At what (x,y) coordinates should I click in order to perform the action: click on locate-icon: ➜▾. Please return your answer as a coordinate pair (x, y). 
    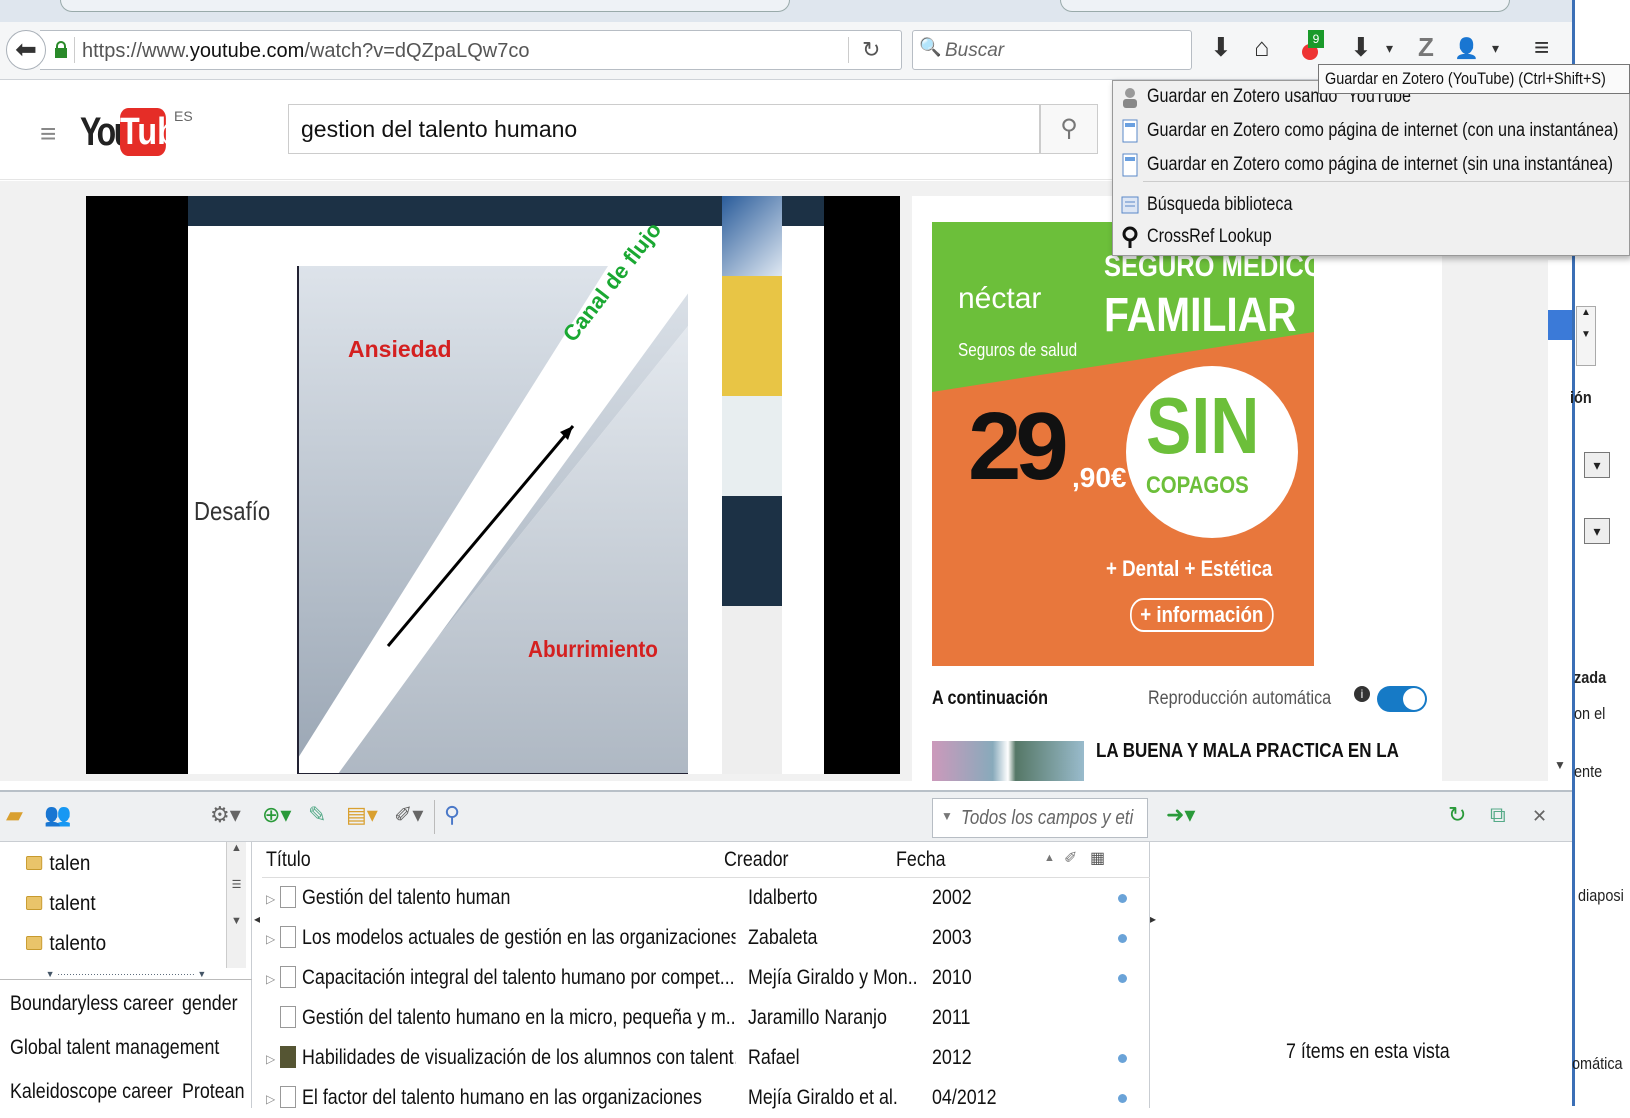
    Looking at the image, I should click on (1180, 815).